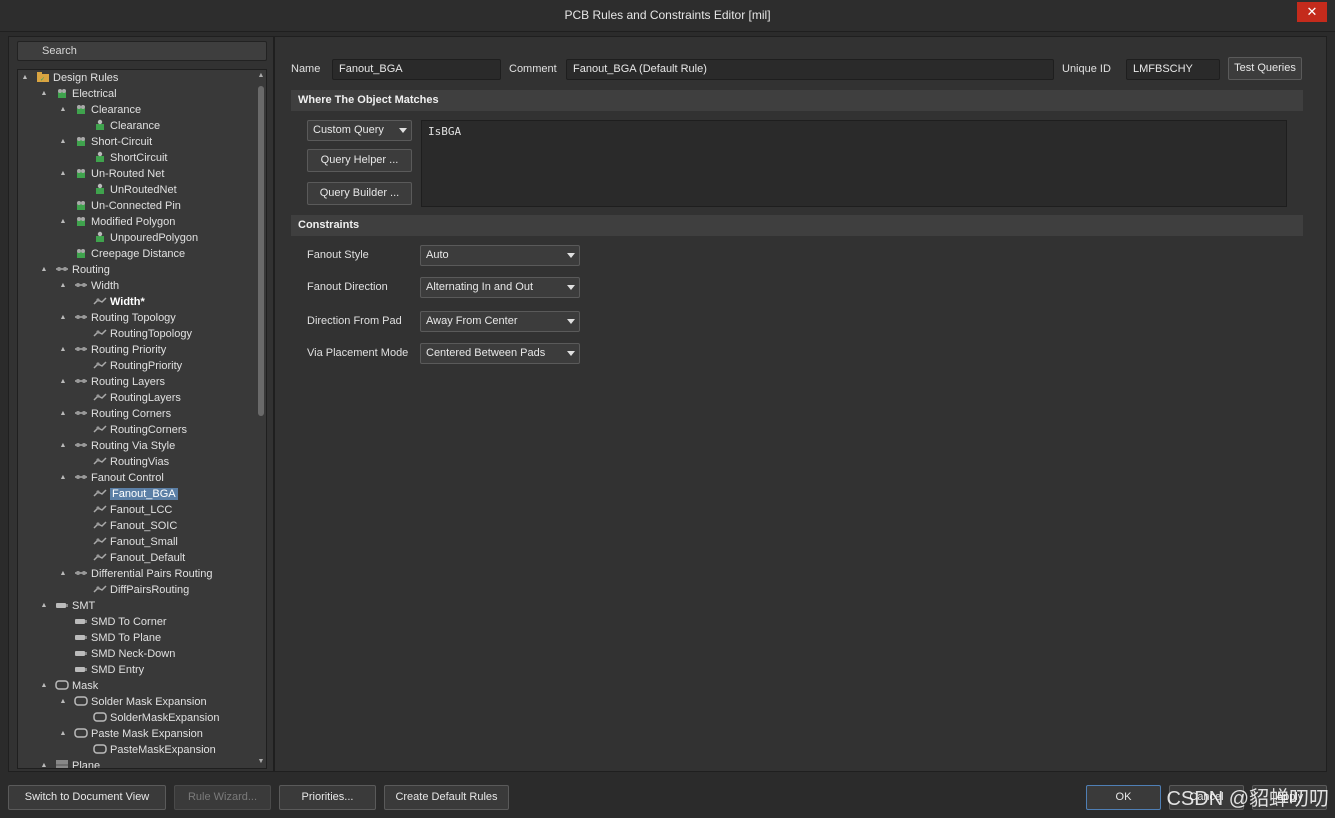  I want to click on tree-item: UnpouredPolygon, so click(138, 238).